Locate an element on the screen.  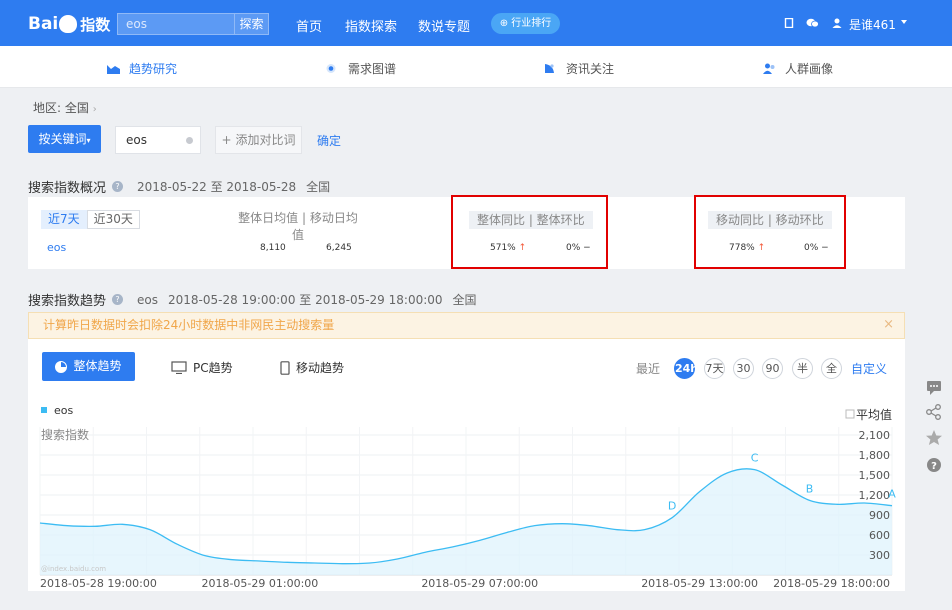
overview-date-range: 2018-05-22 至 2018-05-28 is located at coordinates (217, 187).